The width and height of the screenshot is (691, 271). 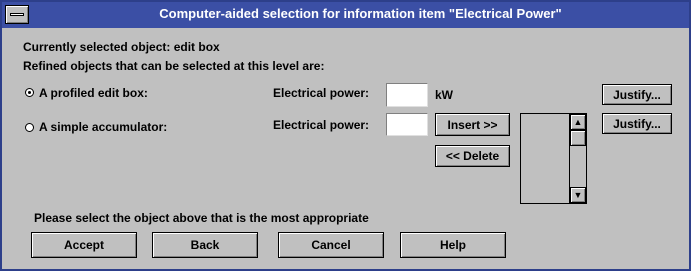 What do you see at coordinates (453, 245) in the screenshot?
I see `help-button: Help` at bounding box center [453, 245].